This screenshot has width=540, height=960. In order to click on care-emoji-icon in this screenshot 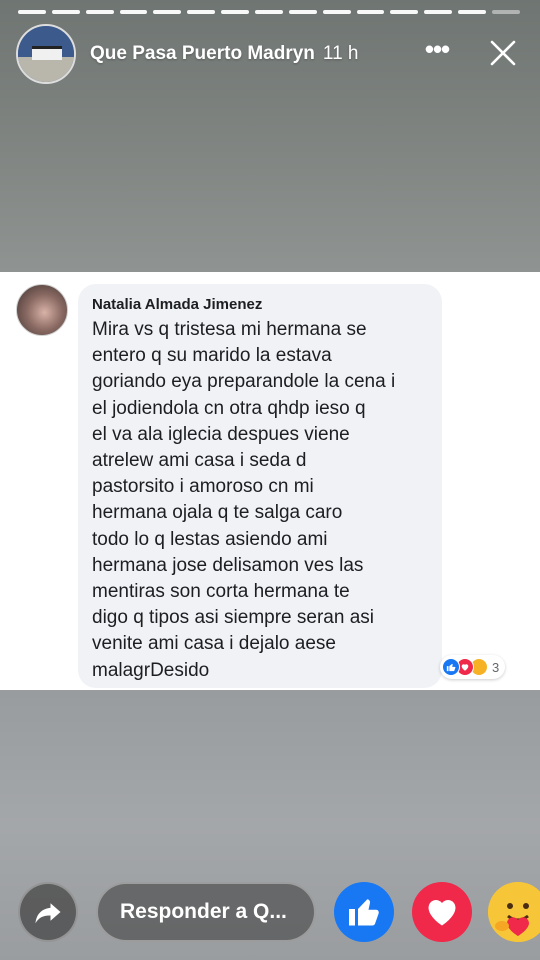, I will do `click(514, 912)`.